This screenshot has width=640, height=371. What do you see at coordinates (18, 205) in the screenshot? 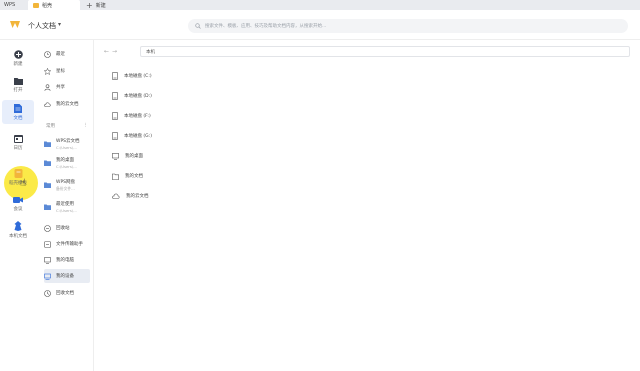
I see `left-rail: 新建 打开 文档 日历` at bounding box center [18, 205].